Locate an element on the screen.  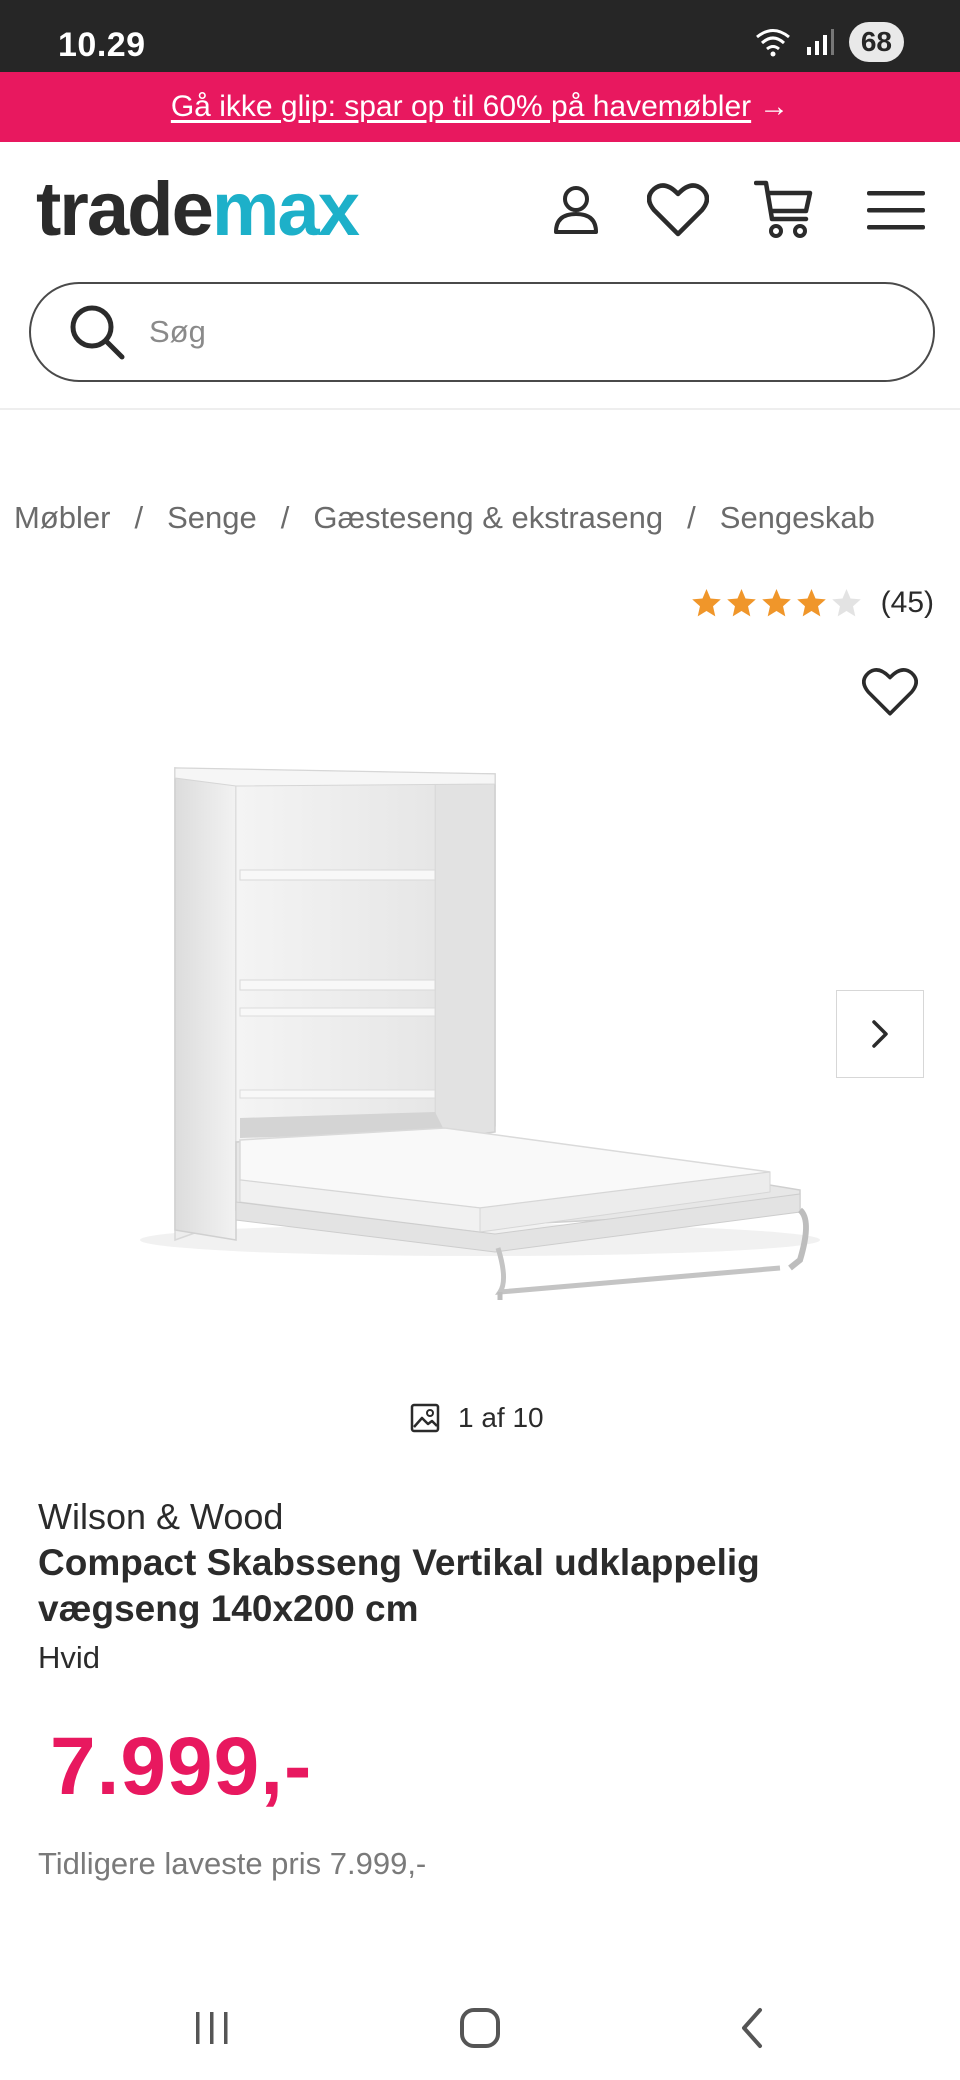
account-button is located at coordinates (576, 210).